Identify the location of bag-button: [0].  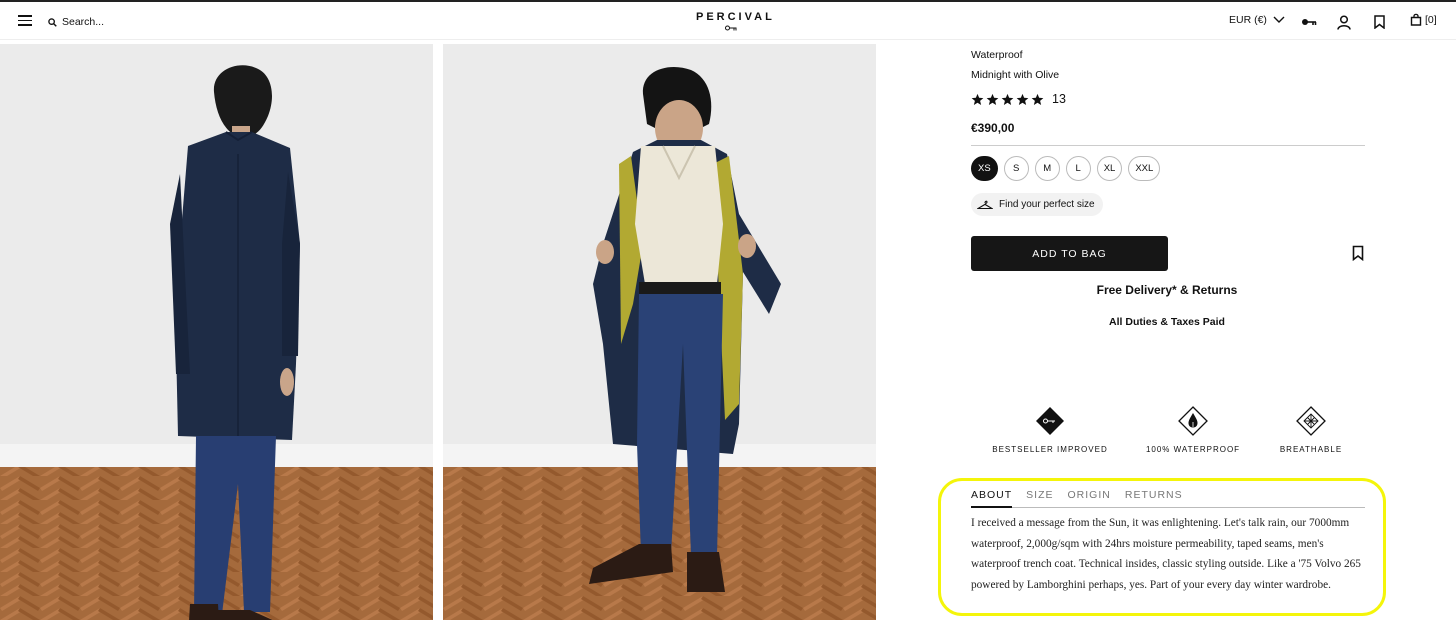
(1423, 19).